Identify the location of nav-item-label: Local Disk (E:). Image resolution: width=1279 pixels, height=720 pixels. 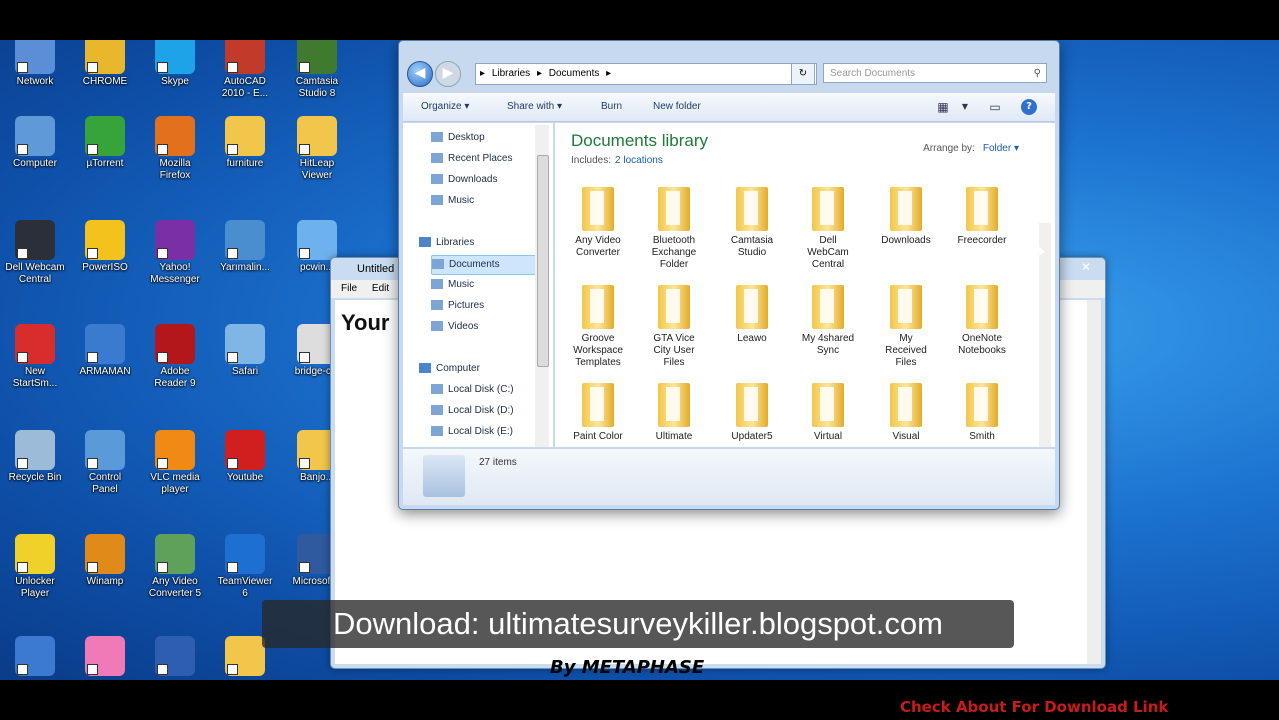
(481, 431).